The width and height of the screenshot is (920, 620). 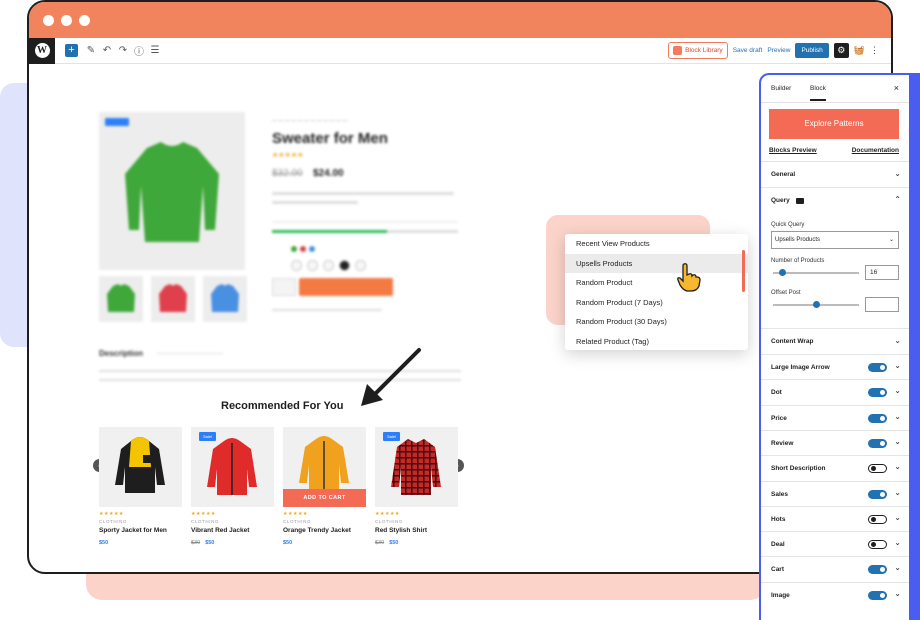 I want to click on dropdown-option: Recent View Products, so click(x=656, y=244).